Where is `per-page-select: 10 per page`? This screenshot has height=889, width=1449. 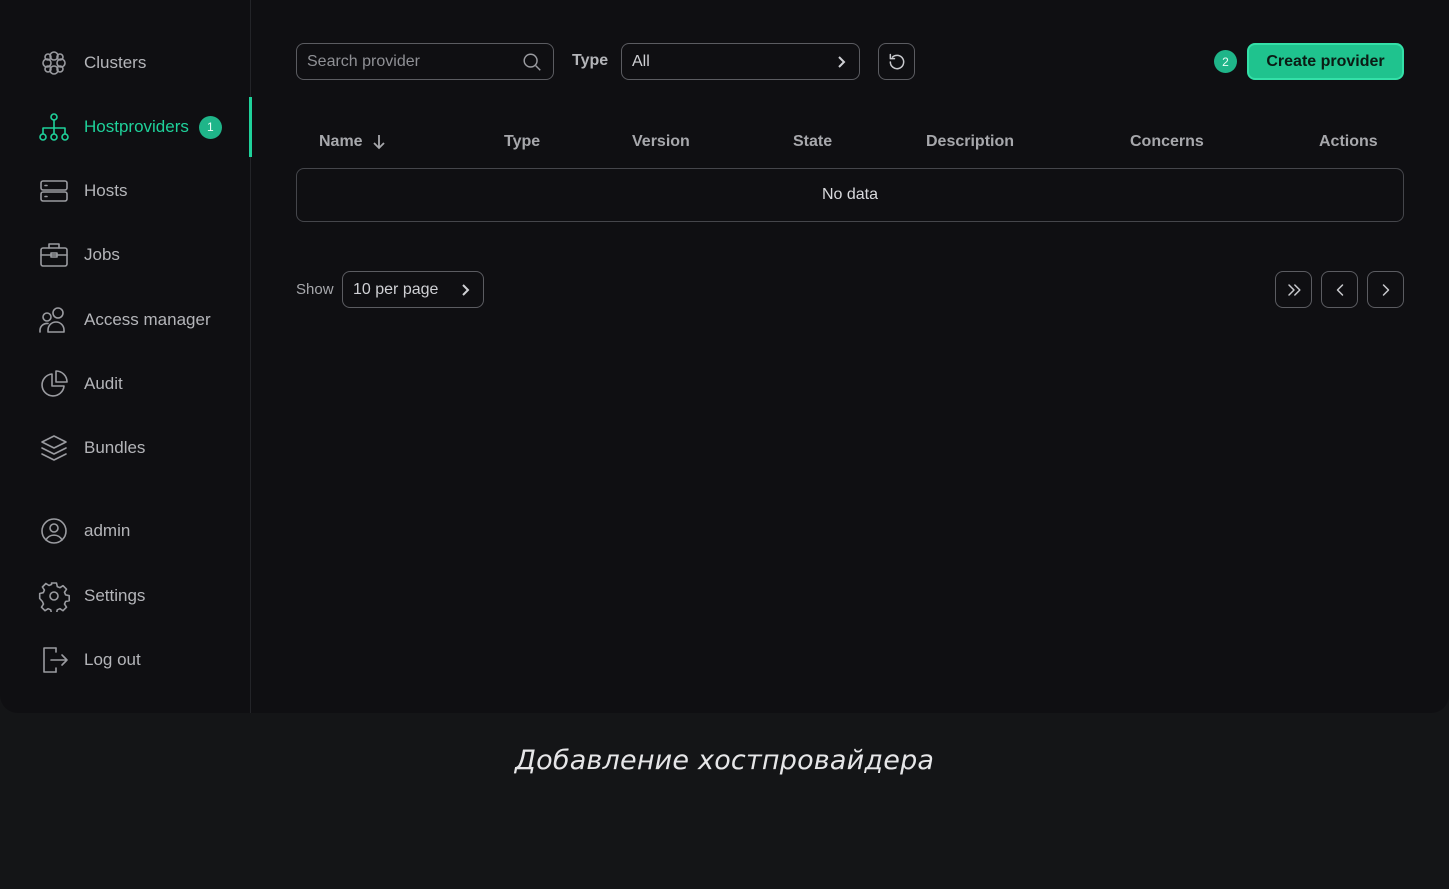 per-page-select: 10 per page is located at coordinates (413, 289).